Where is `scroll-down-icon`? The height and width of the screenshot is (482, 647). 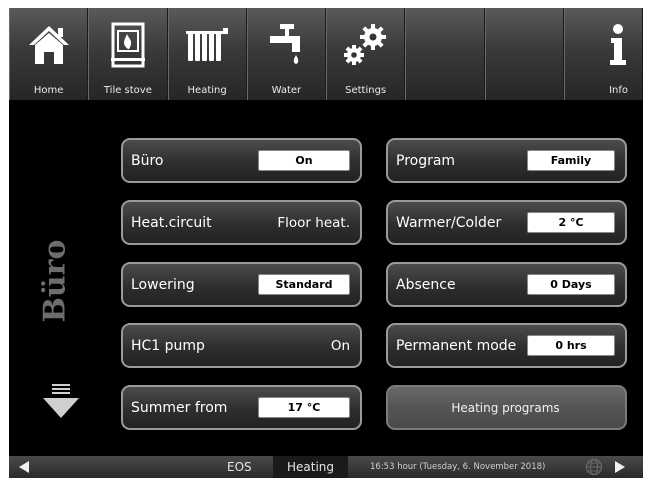 scroll-down-icon is located at coordinates (61, 401).